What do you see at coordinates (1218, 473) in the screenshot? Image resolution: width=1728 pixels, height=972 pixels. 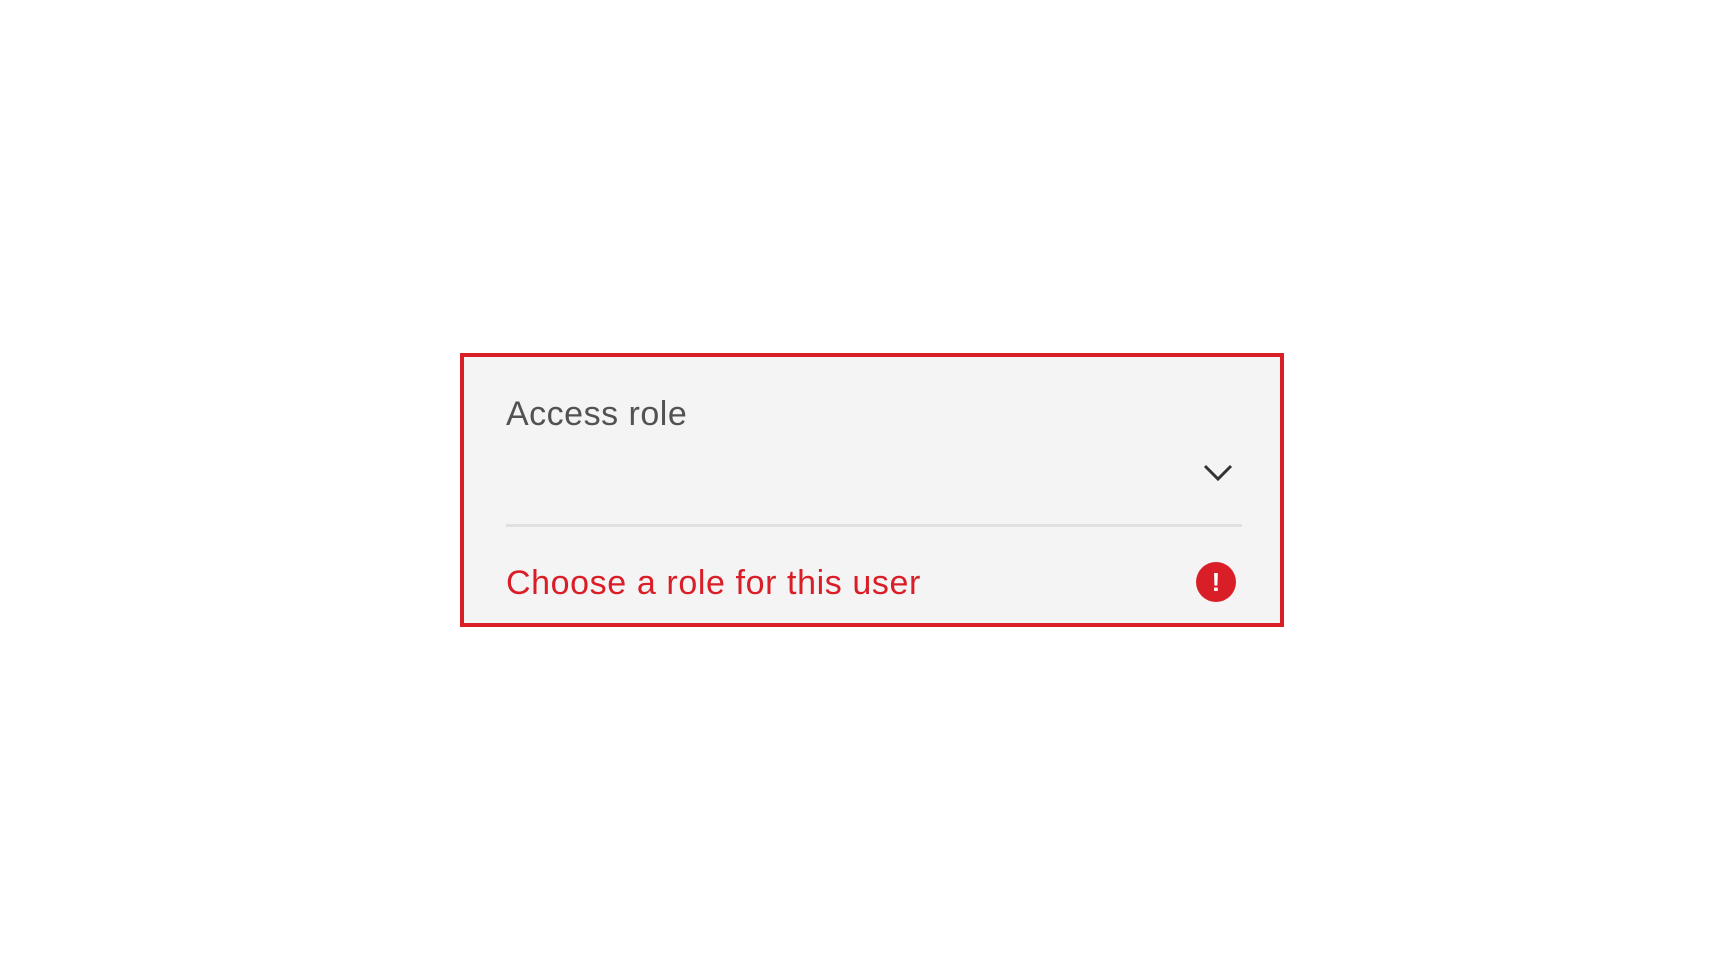 I see `chevron-down-icon` at bounding box center [1218, 473].